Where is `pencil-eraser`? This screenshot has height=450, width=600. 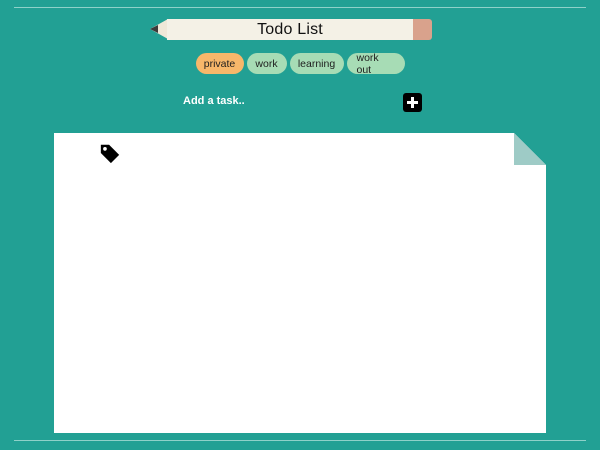 pencil-eraser is located at coordinates (422, 29).